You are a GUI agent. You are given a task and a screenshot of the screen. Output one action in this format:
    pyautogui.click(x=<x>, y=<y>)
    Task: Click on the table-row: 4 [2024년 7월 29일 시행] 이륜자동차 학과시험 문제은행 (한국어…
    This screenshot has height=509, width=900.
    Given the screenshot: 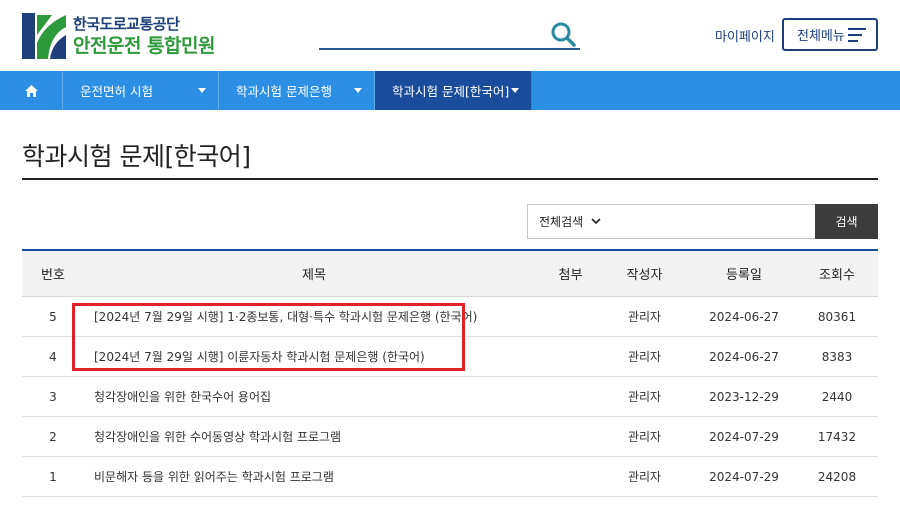 What is the action you would take?
    pyautogui.click(x=450, y=357)
    